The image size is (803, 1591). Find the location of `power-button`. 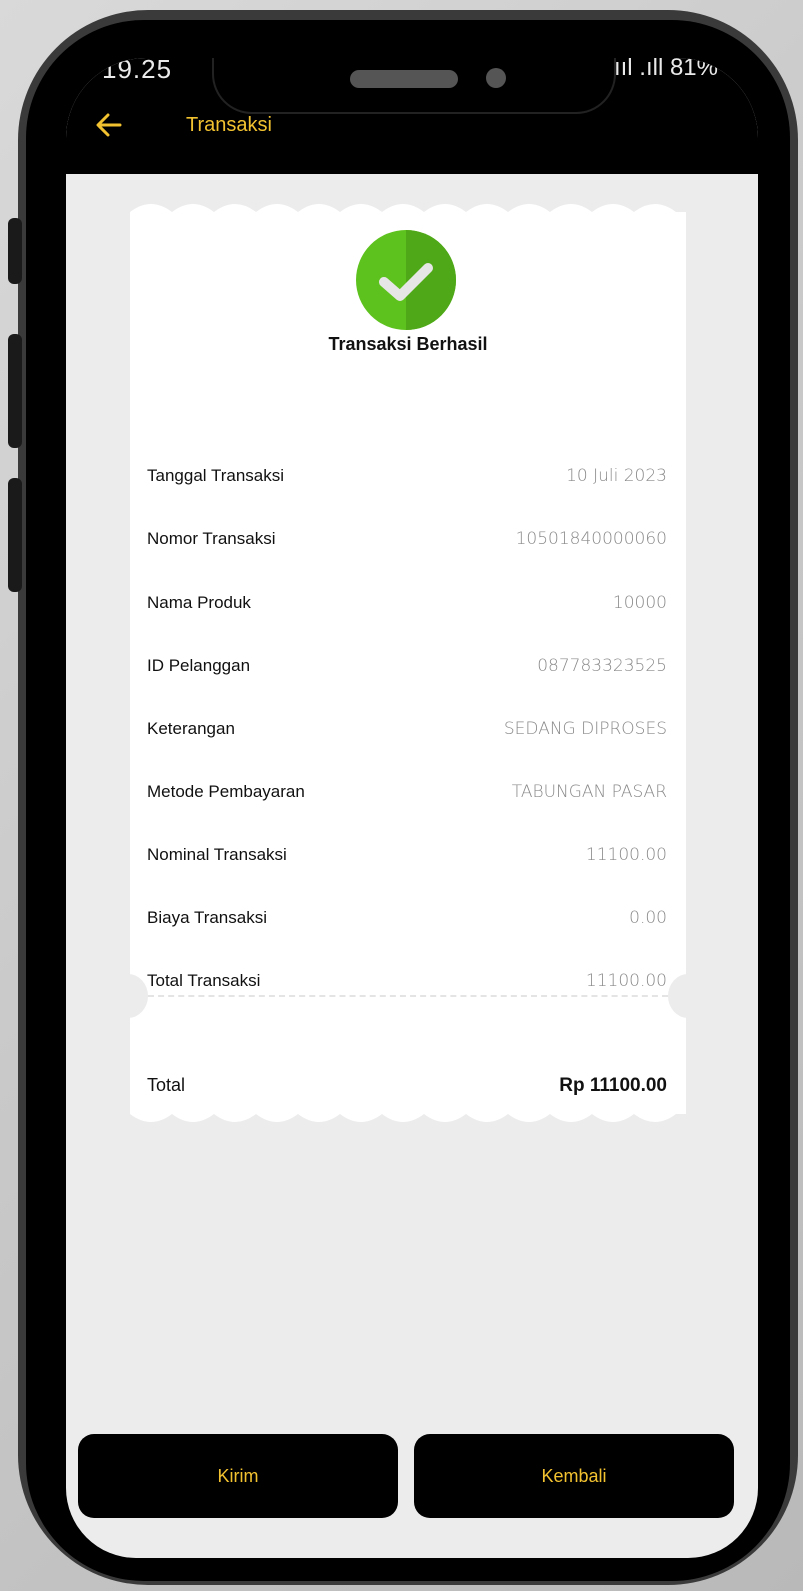

power-button is located at coordinates (15, 535).